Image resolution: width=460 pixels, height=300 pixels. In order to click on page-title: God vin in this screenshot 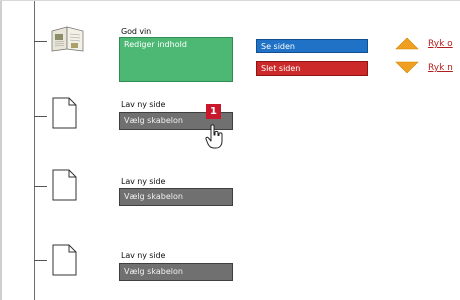, I will do `click(136, 31)`.